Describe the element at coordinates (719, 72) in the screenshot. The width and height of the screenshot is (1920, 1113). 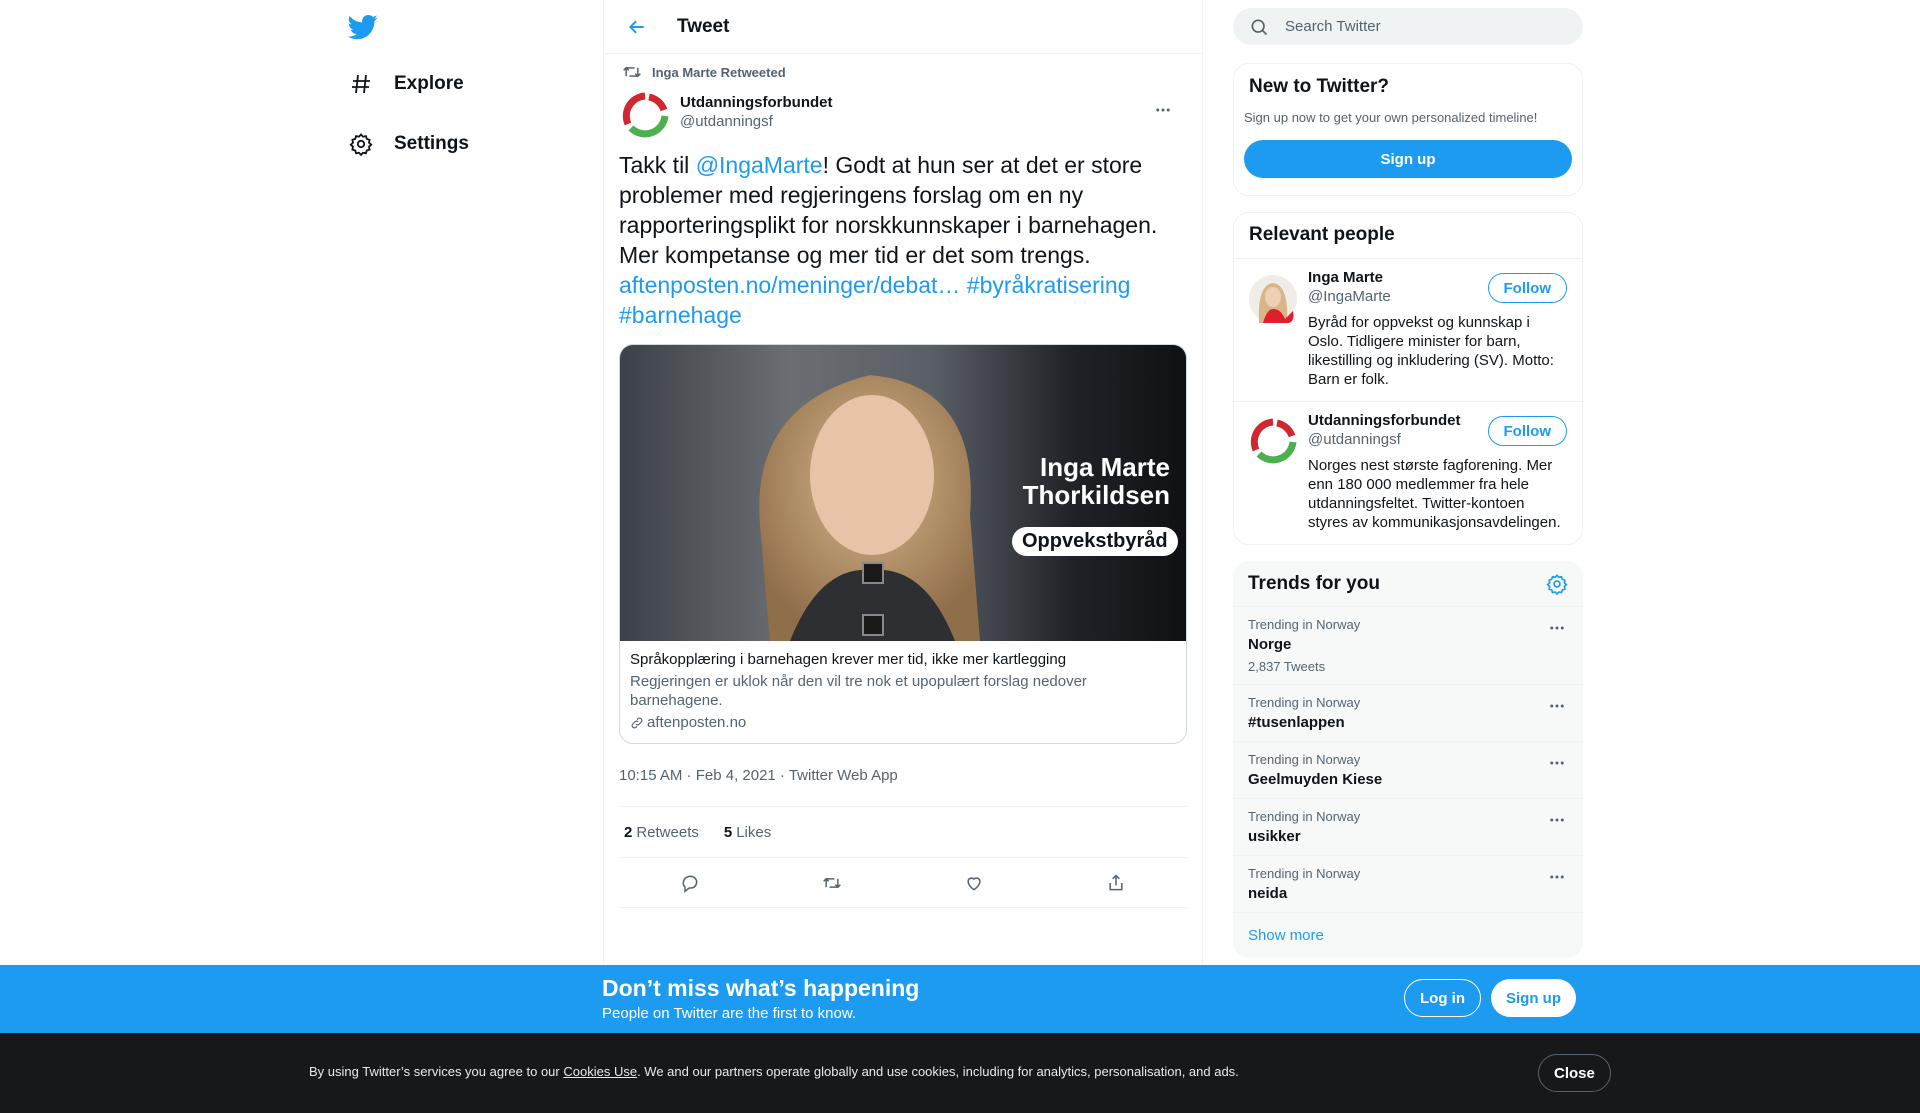
I see `retweeted-by-text: Inga Marte Retweeted` at that location.